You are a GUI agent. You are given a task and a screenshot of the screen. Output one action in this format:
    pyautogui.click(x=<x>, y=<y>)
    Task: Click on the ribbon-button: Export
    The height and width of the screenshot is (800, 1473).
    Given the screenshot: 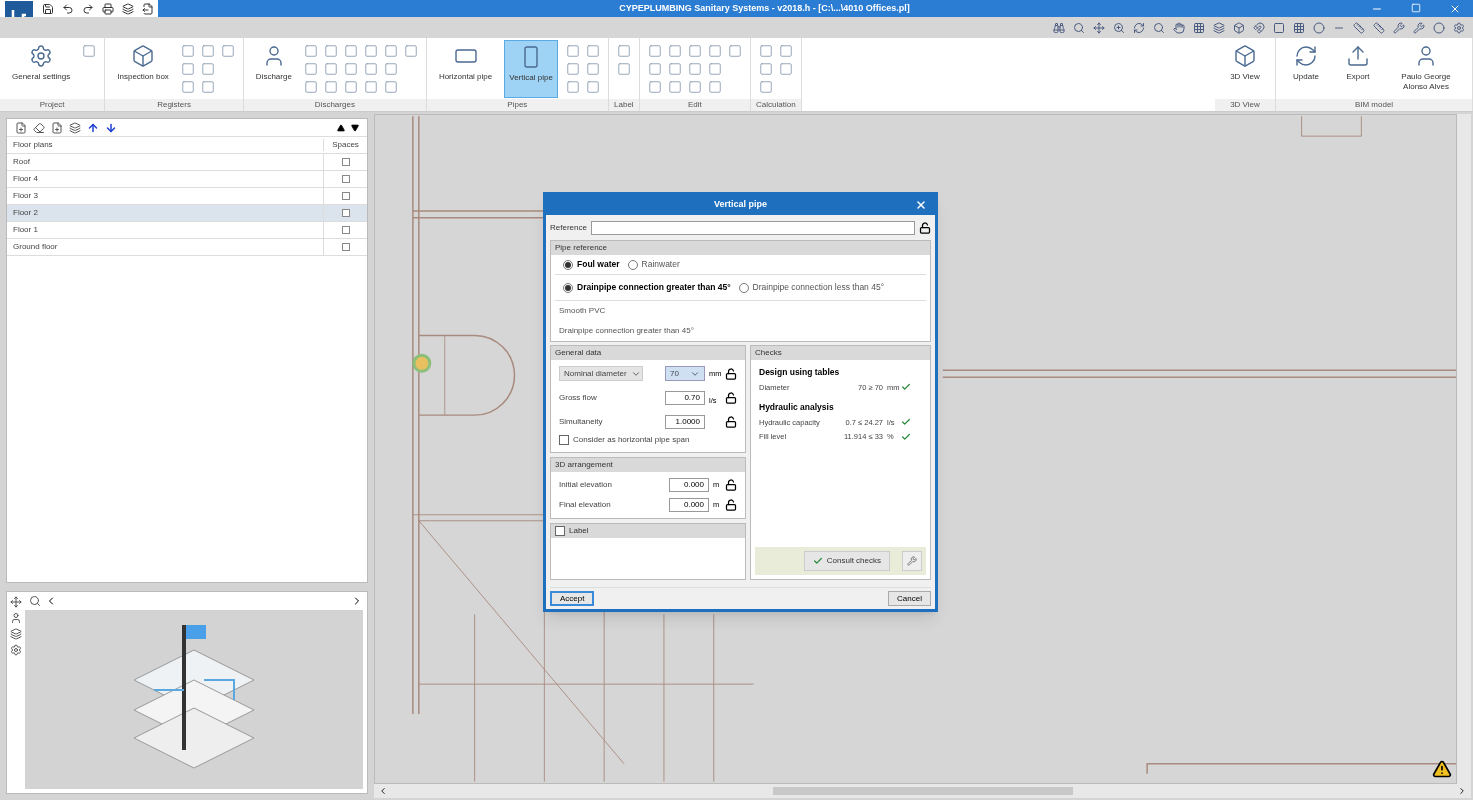 What is the action you would take?
    pyautogui.click(x=1358, y=69)
    